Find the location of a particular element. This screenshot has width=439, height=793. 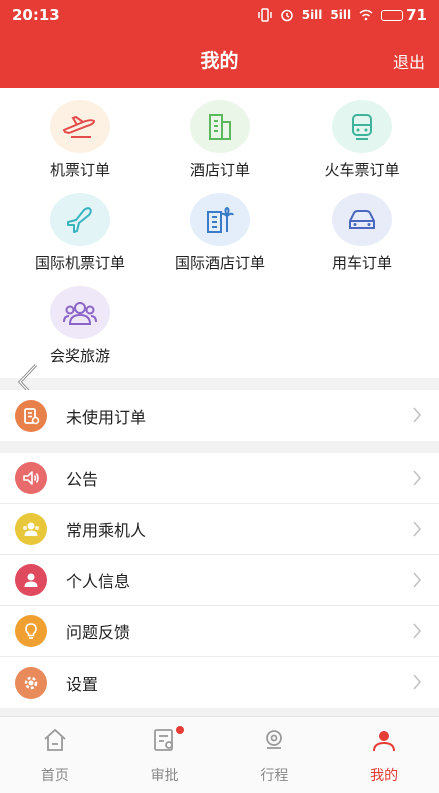

grid-item-car-orders: 用车订单 is located at coordinates (362, 227).